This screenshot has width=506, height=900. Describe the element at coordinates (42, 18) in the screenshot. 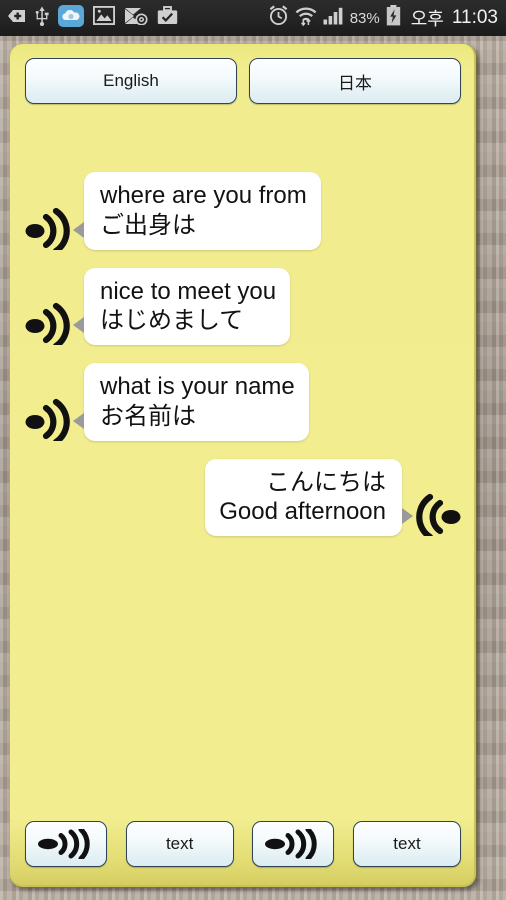

I see `usb-icon` at that location.